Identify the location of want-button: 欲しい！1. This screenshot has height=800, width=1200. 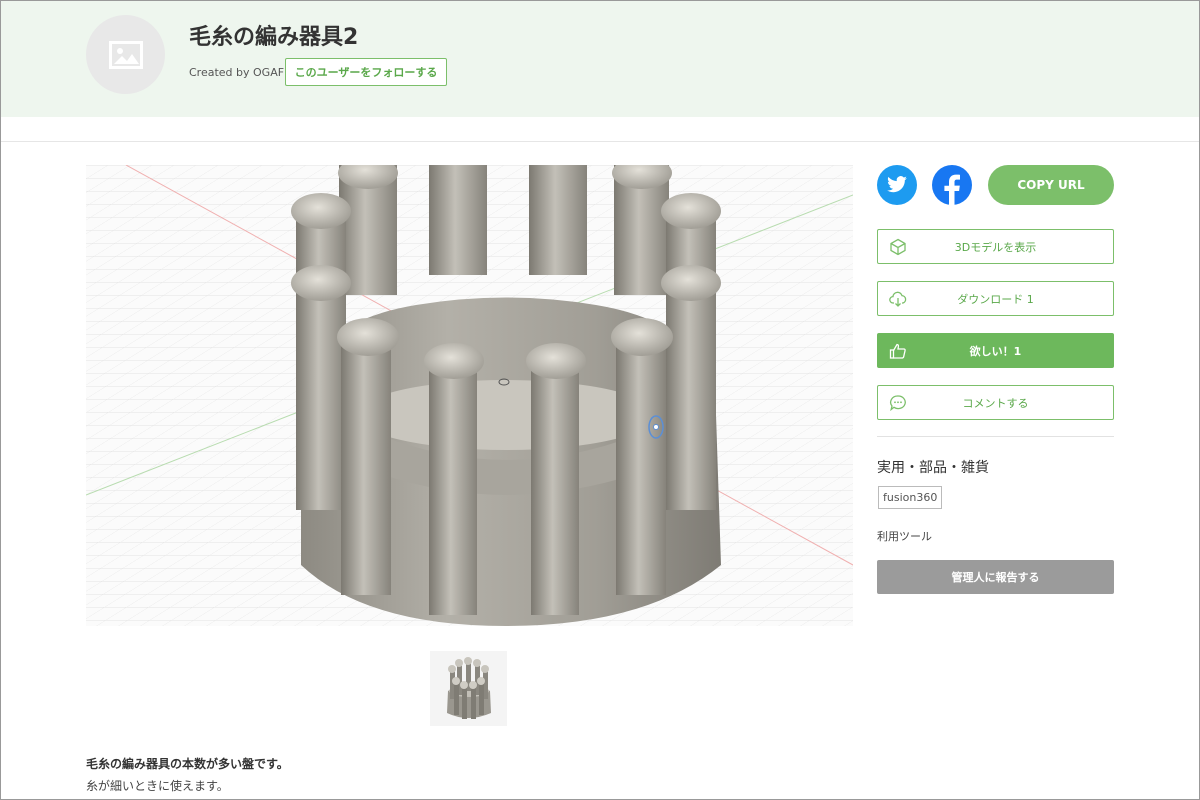
(995, 350).